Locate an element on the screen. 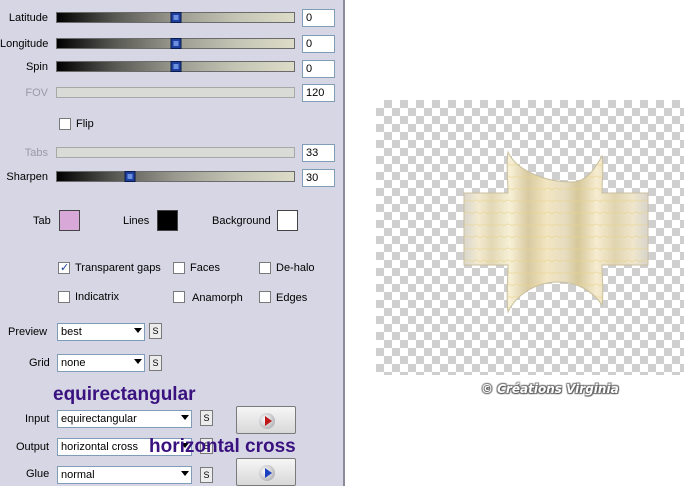  tabs-slider is located at coordinates (175, 152).